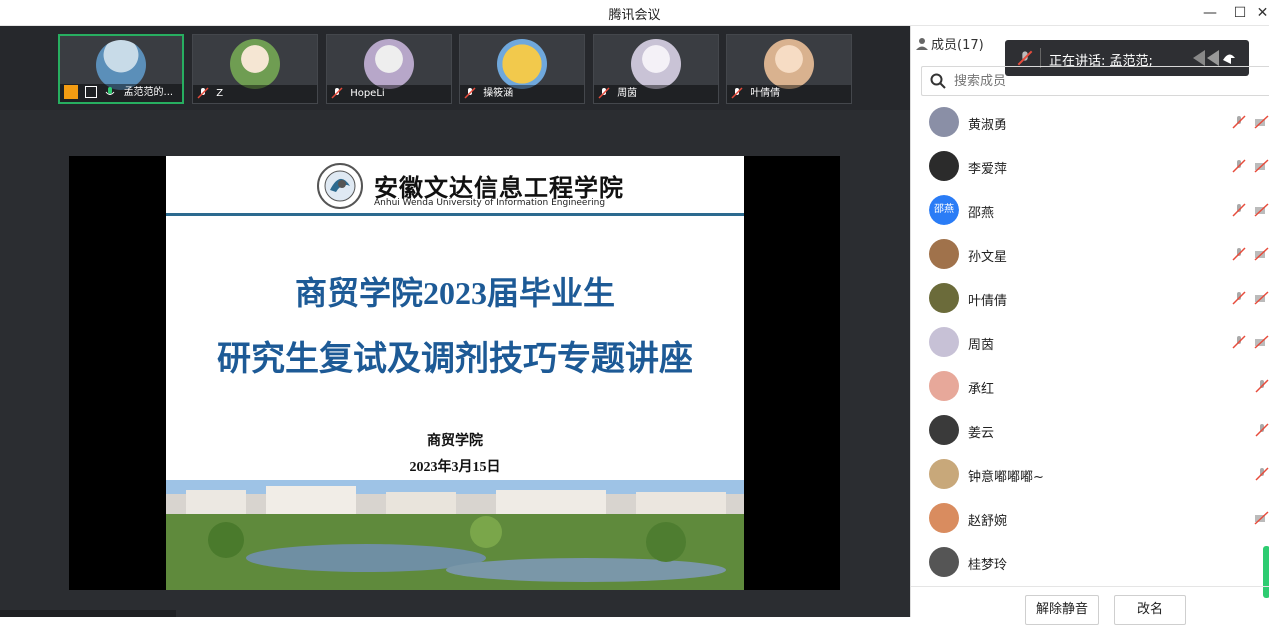  I want to click on member-row: 叶倩倩, so click(1090, 298).